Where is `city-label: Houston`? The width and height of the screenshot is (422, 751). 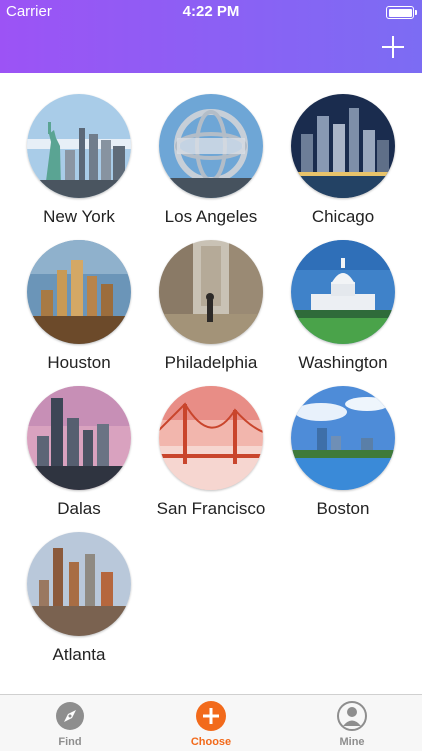 city-label: Houston is located at coordinates (79, 362).